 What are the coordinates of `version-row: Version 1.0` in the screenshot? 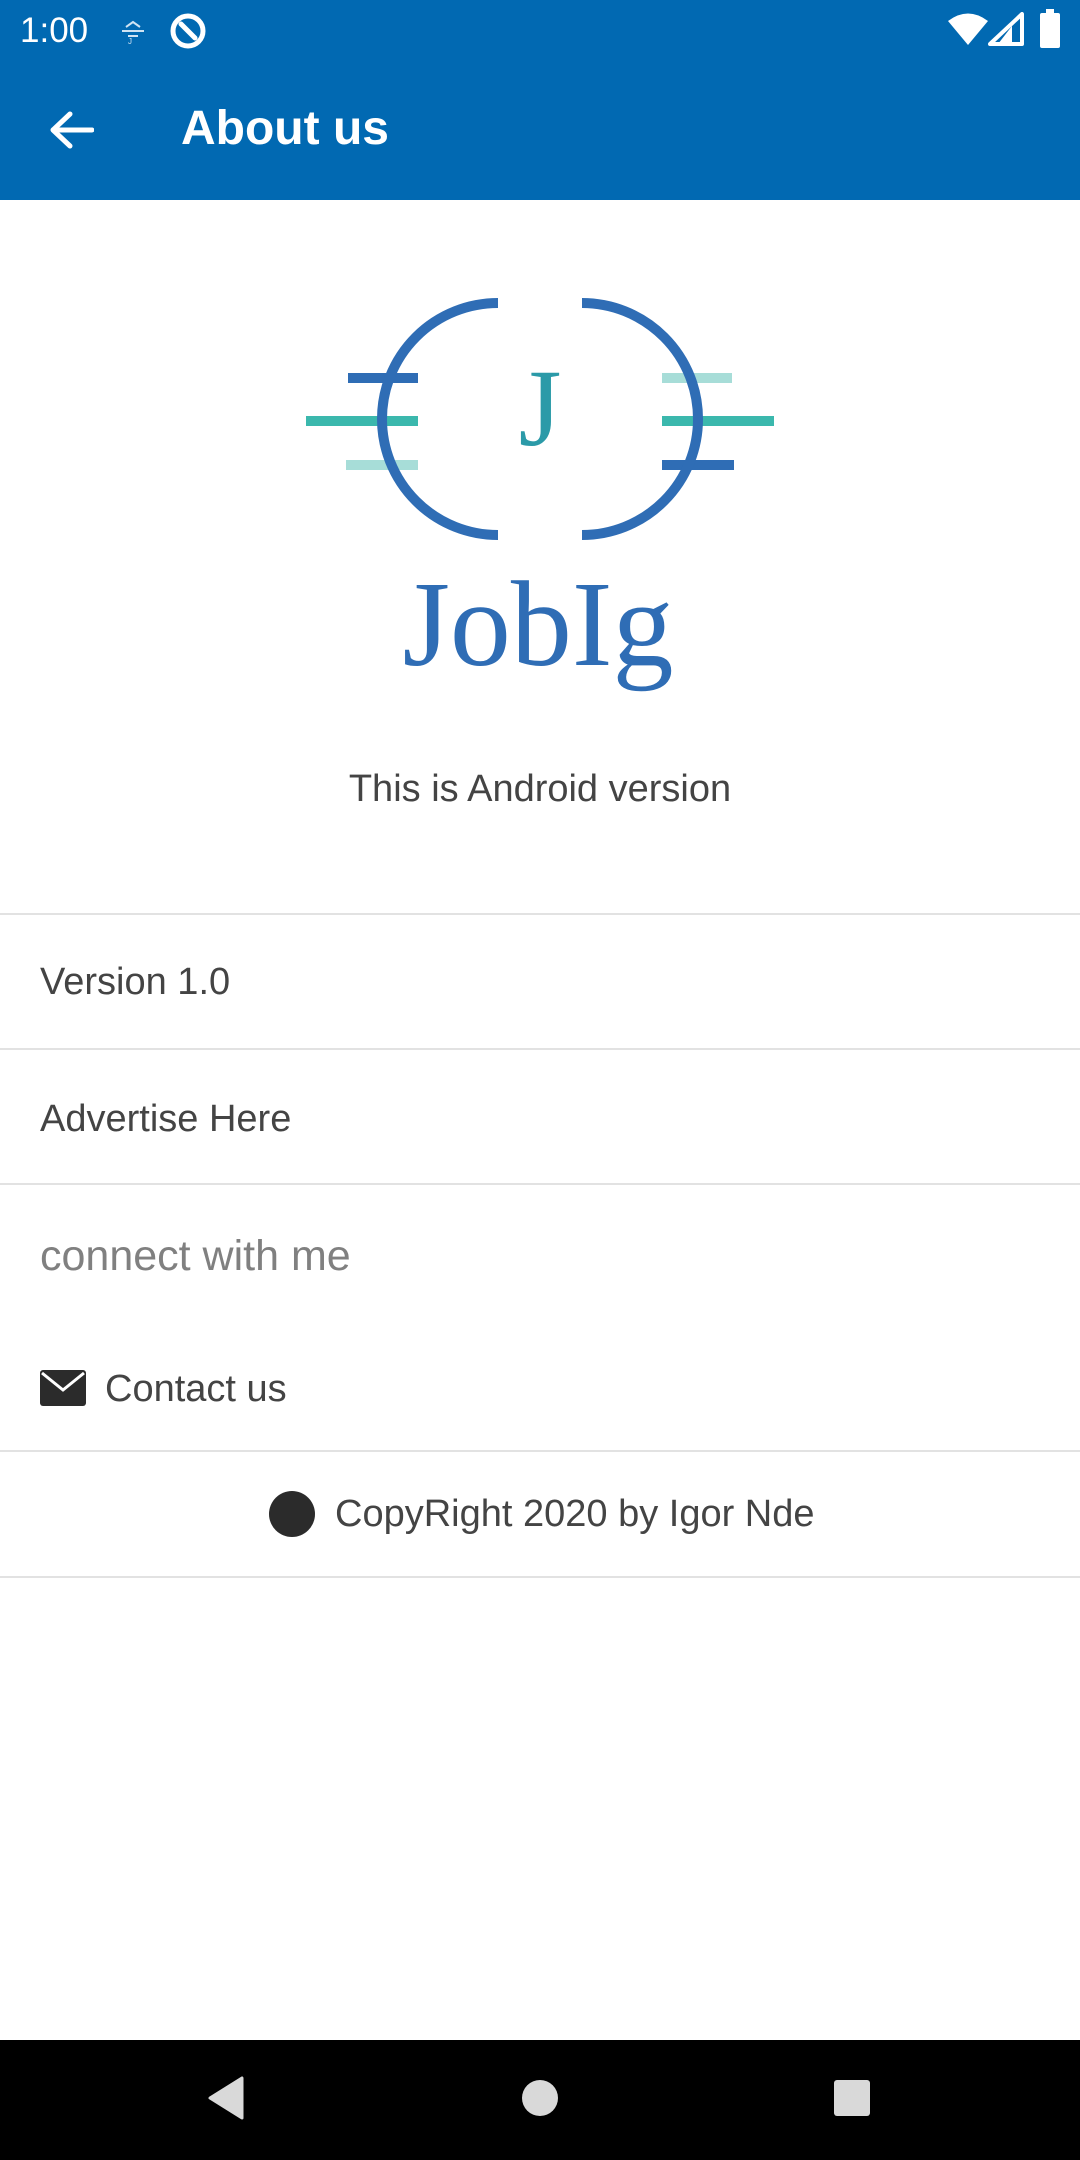 It's located at (540, 981).